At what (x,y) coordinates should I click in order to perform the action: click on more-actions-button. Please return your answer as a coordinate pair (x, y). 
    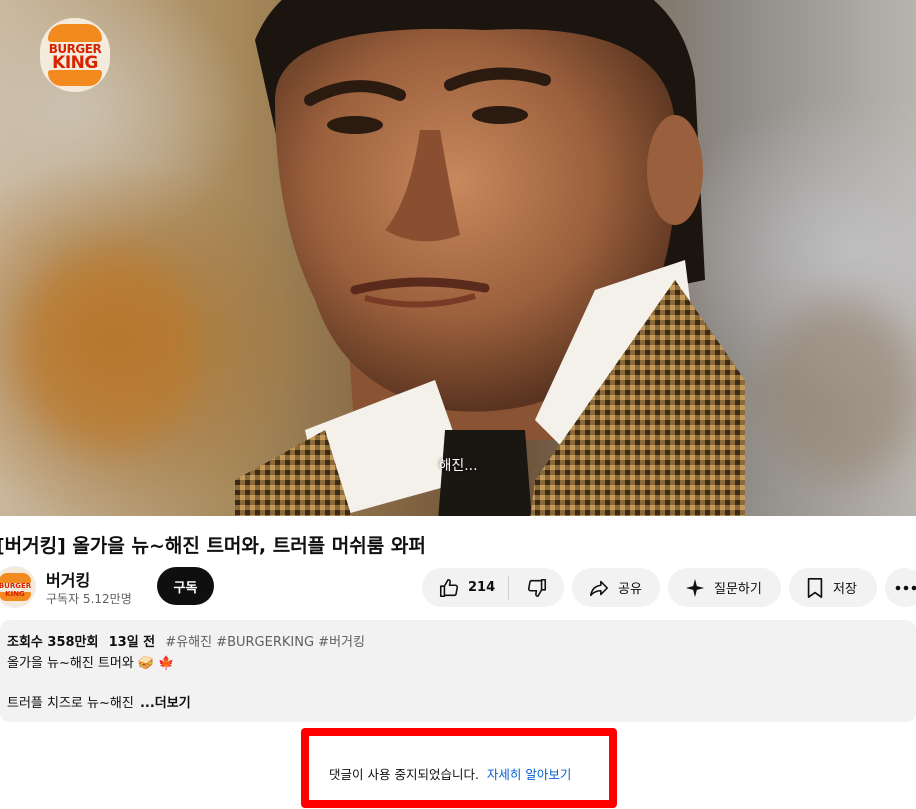
    Looking at the image, I should click on (900, 587).